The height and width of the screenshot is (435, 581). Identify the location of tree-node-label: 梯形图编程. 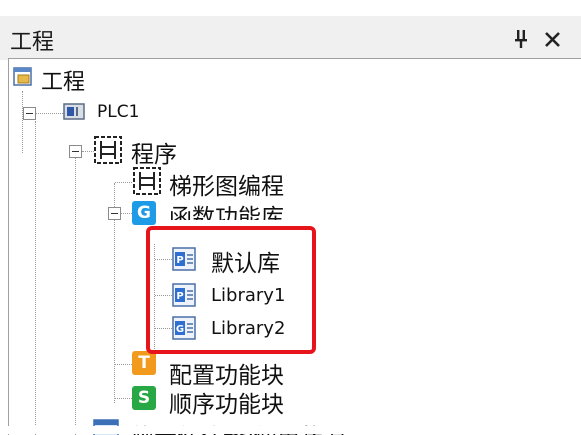
(226, 187).